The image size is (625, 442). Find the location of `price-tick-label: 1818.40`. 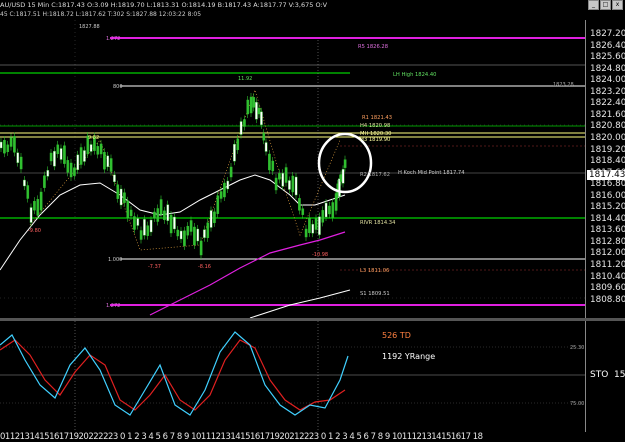

price-tick-label: 1818.40 is located at coordinates (607, 161).